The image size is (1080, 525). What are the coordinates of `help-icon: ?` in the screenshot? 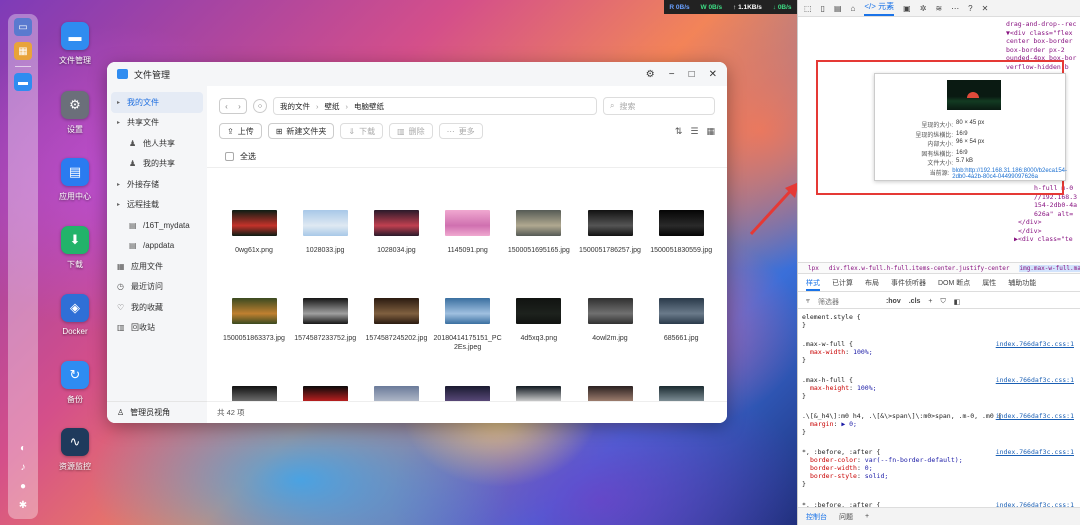 It's located at (970, 8).